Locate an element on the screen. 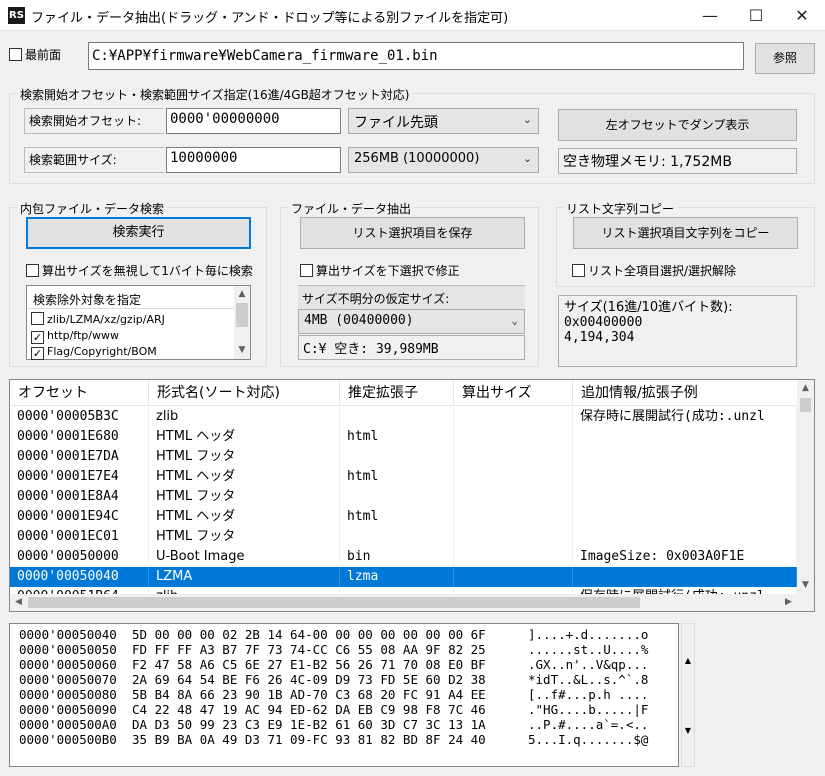 The image size is (825, 776). range-size-input: 10000000 is located at coordinates (253, 160).